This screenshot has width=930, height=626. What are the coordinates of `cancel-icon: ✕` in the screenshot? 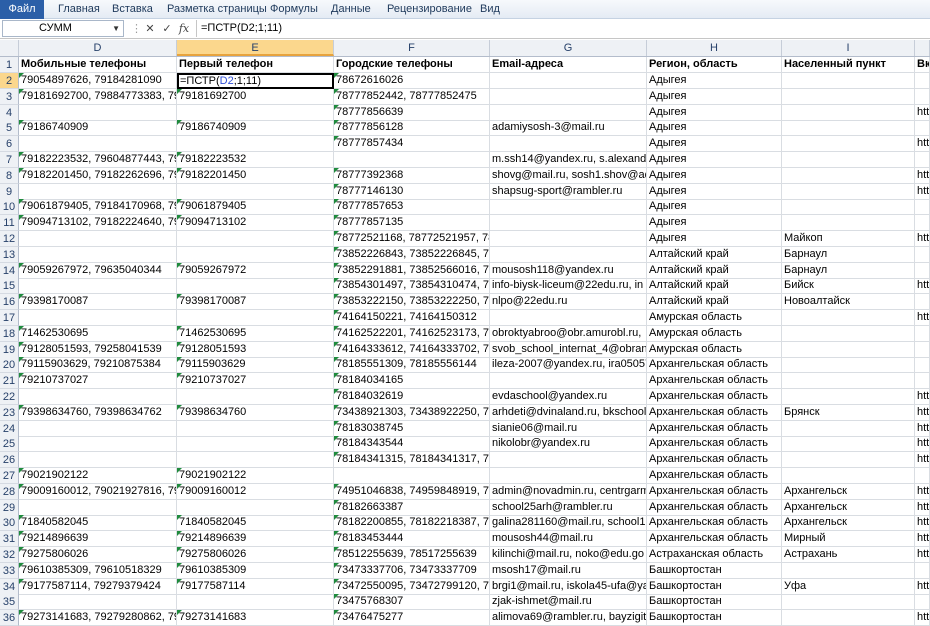 It's located at (150, 29).